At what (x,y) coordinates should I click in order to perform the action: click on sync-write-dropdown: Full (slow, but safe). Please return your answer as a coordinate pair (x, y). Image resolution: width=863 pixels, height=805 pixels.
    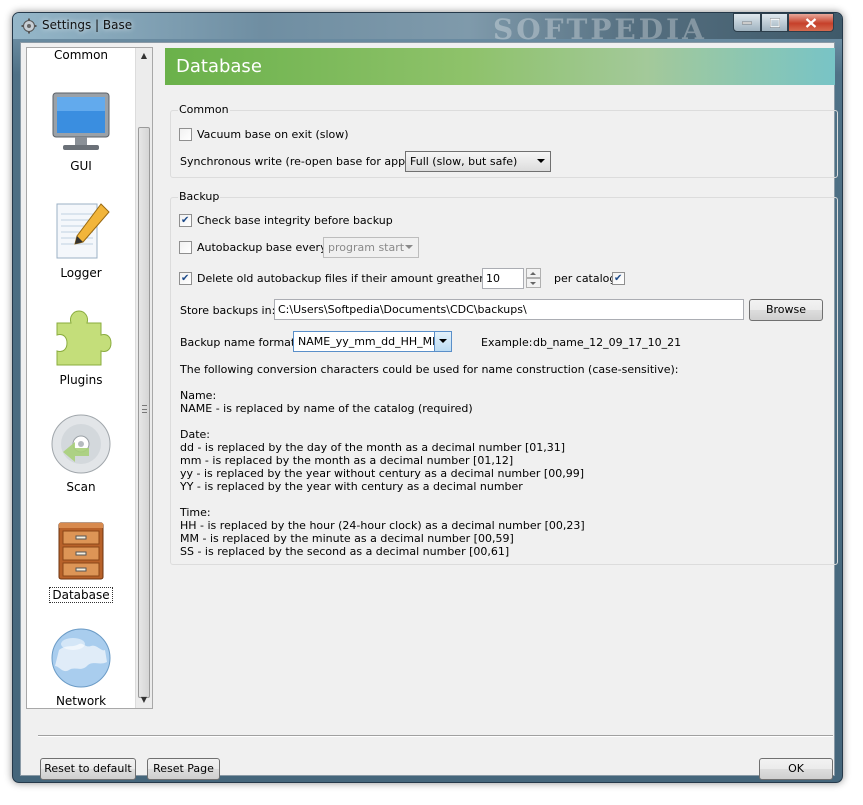
    Looking at the image, I should click on (478, 161).